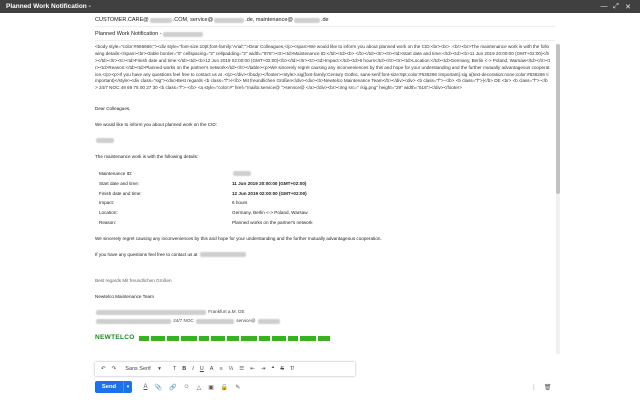  I want to click on recipient-part: CUSTOMER.CARE@, so click(122, 20).